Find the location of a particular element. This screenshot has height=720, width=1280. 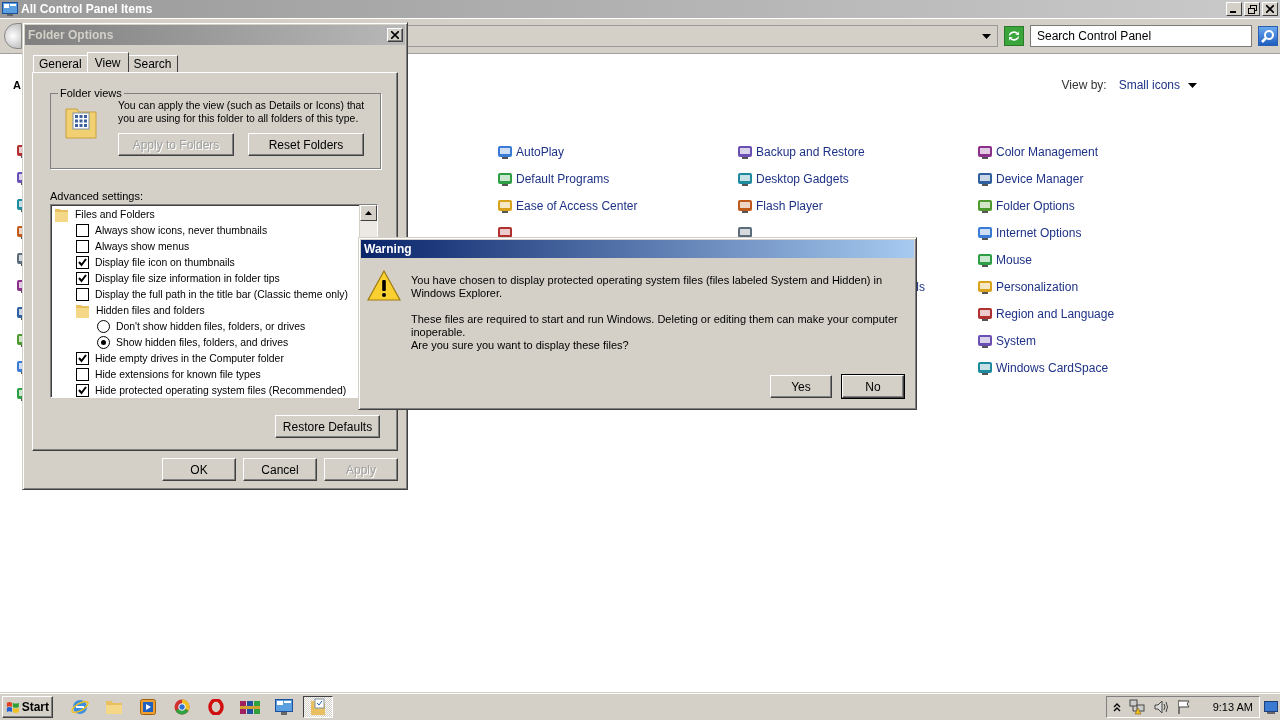

group-label: Files and Folders is located at coordinates (115, 214).